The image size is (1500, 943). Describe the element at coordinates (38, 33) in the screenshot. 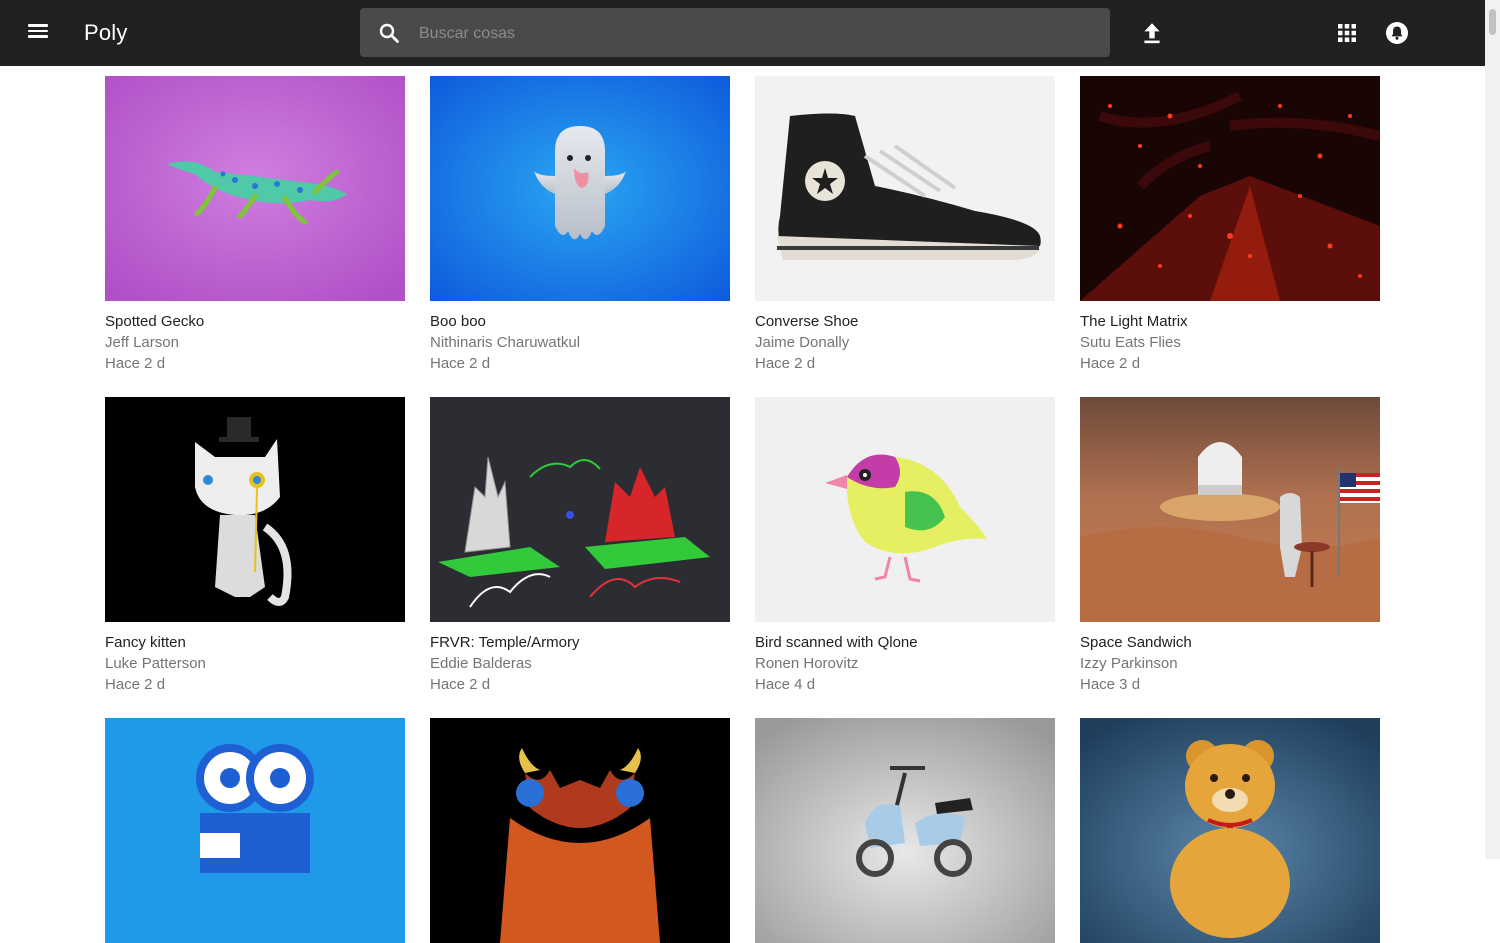

I see `menu-icon` at that location.